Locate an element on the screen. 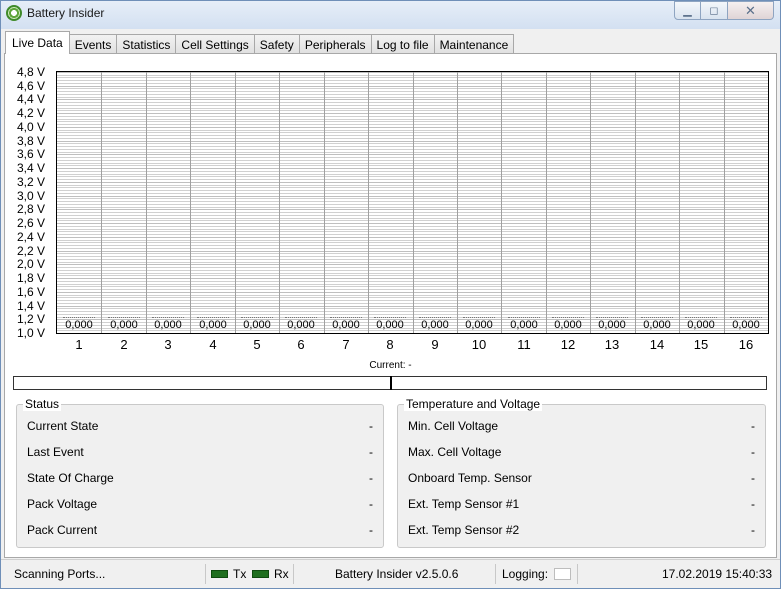  x-tick-label: 14 is located at coordinates (657, 344).